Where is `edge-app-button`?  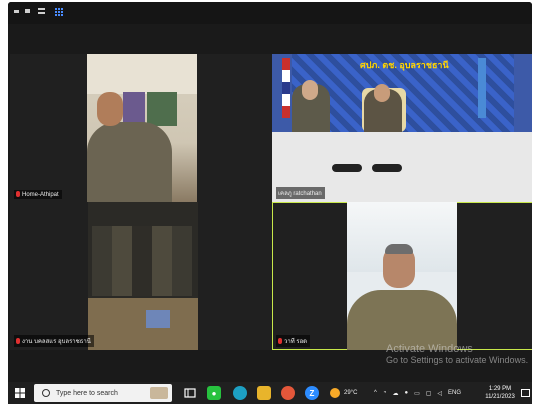 edge-app-button is located at coordinates (240, 393).